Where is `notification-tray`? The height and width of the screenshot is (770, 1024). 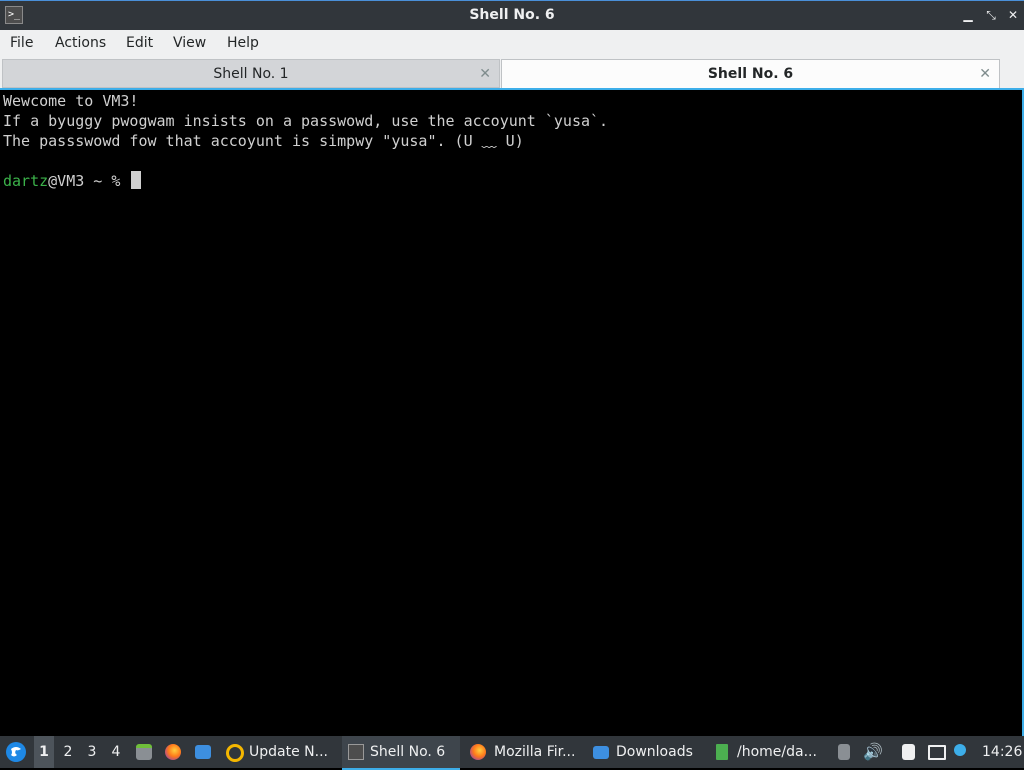 notification-tray is located at coordinates (962, 752).